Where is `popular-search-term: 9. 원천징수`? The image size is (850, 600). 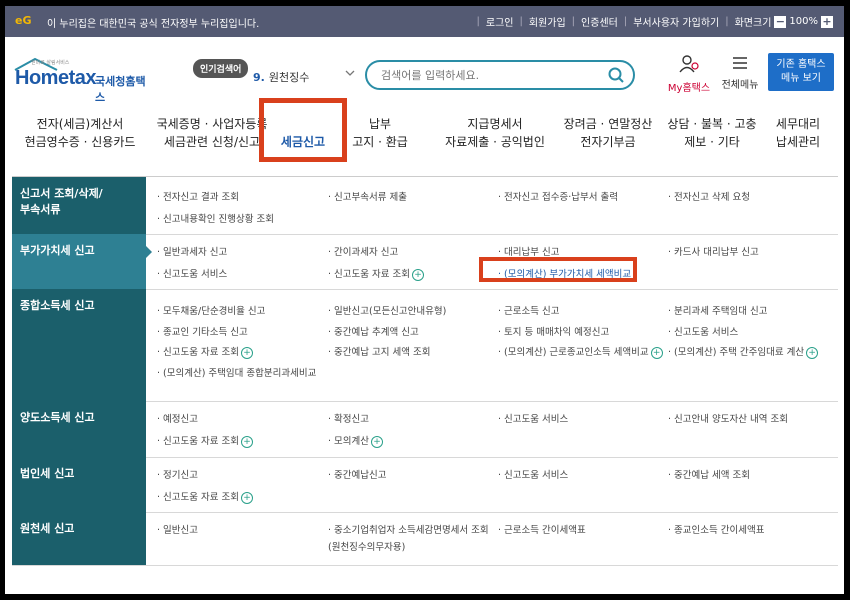
popular-search-term: 9. 원천징수 is located at coordinates (281, 77).